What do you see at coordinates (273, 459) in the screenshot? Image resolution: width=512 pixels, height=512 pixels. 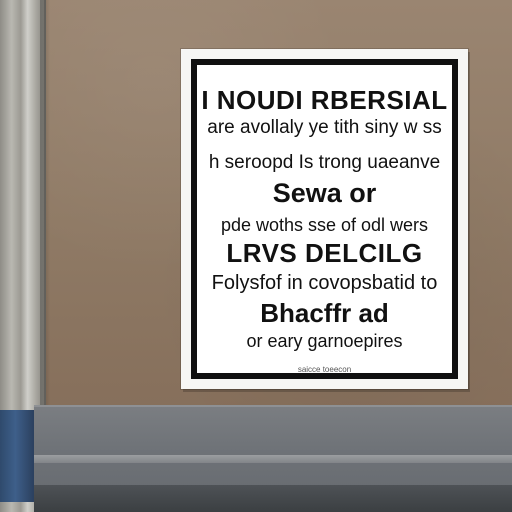 I see `baseboard-stripe` at bounding box center [273, 459].